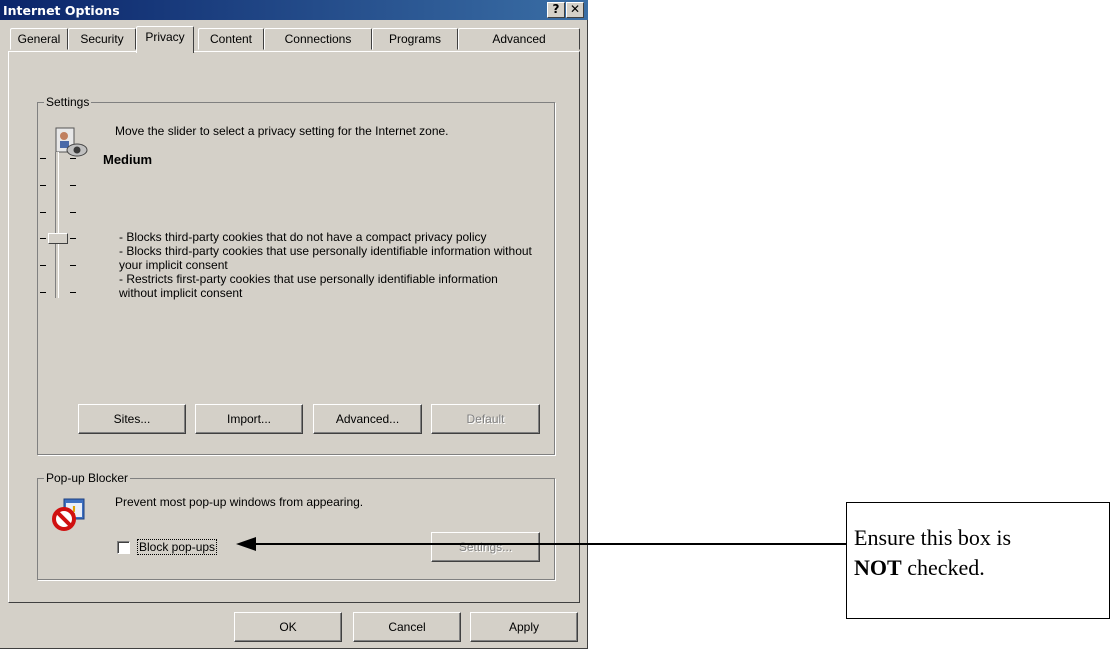  I want to click on callout-line-1: Ensure this box is, so click(933, 537).